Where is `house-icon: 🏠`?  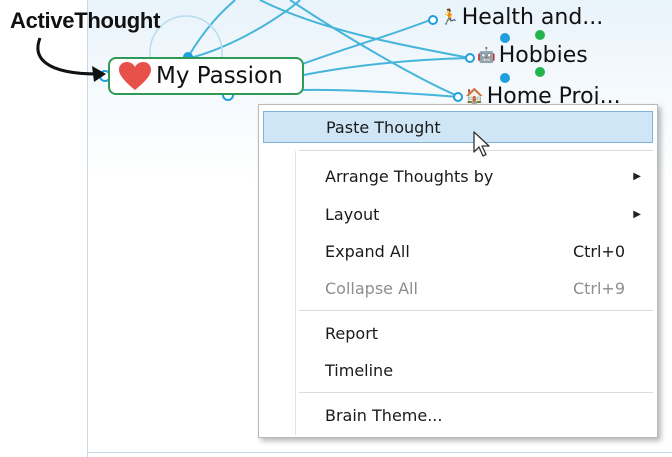 house-icon: 🏠 is located at coordinates (474, 96).